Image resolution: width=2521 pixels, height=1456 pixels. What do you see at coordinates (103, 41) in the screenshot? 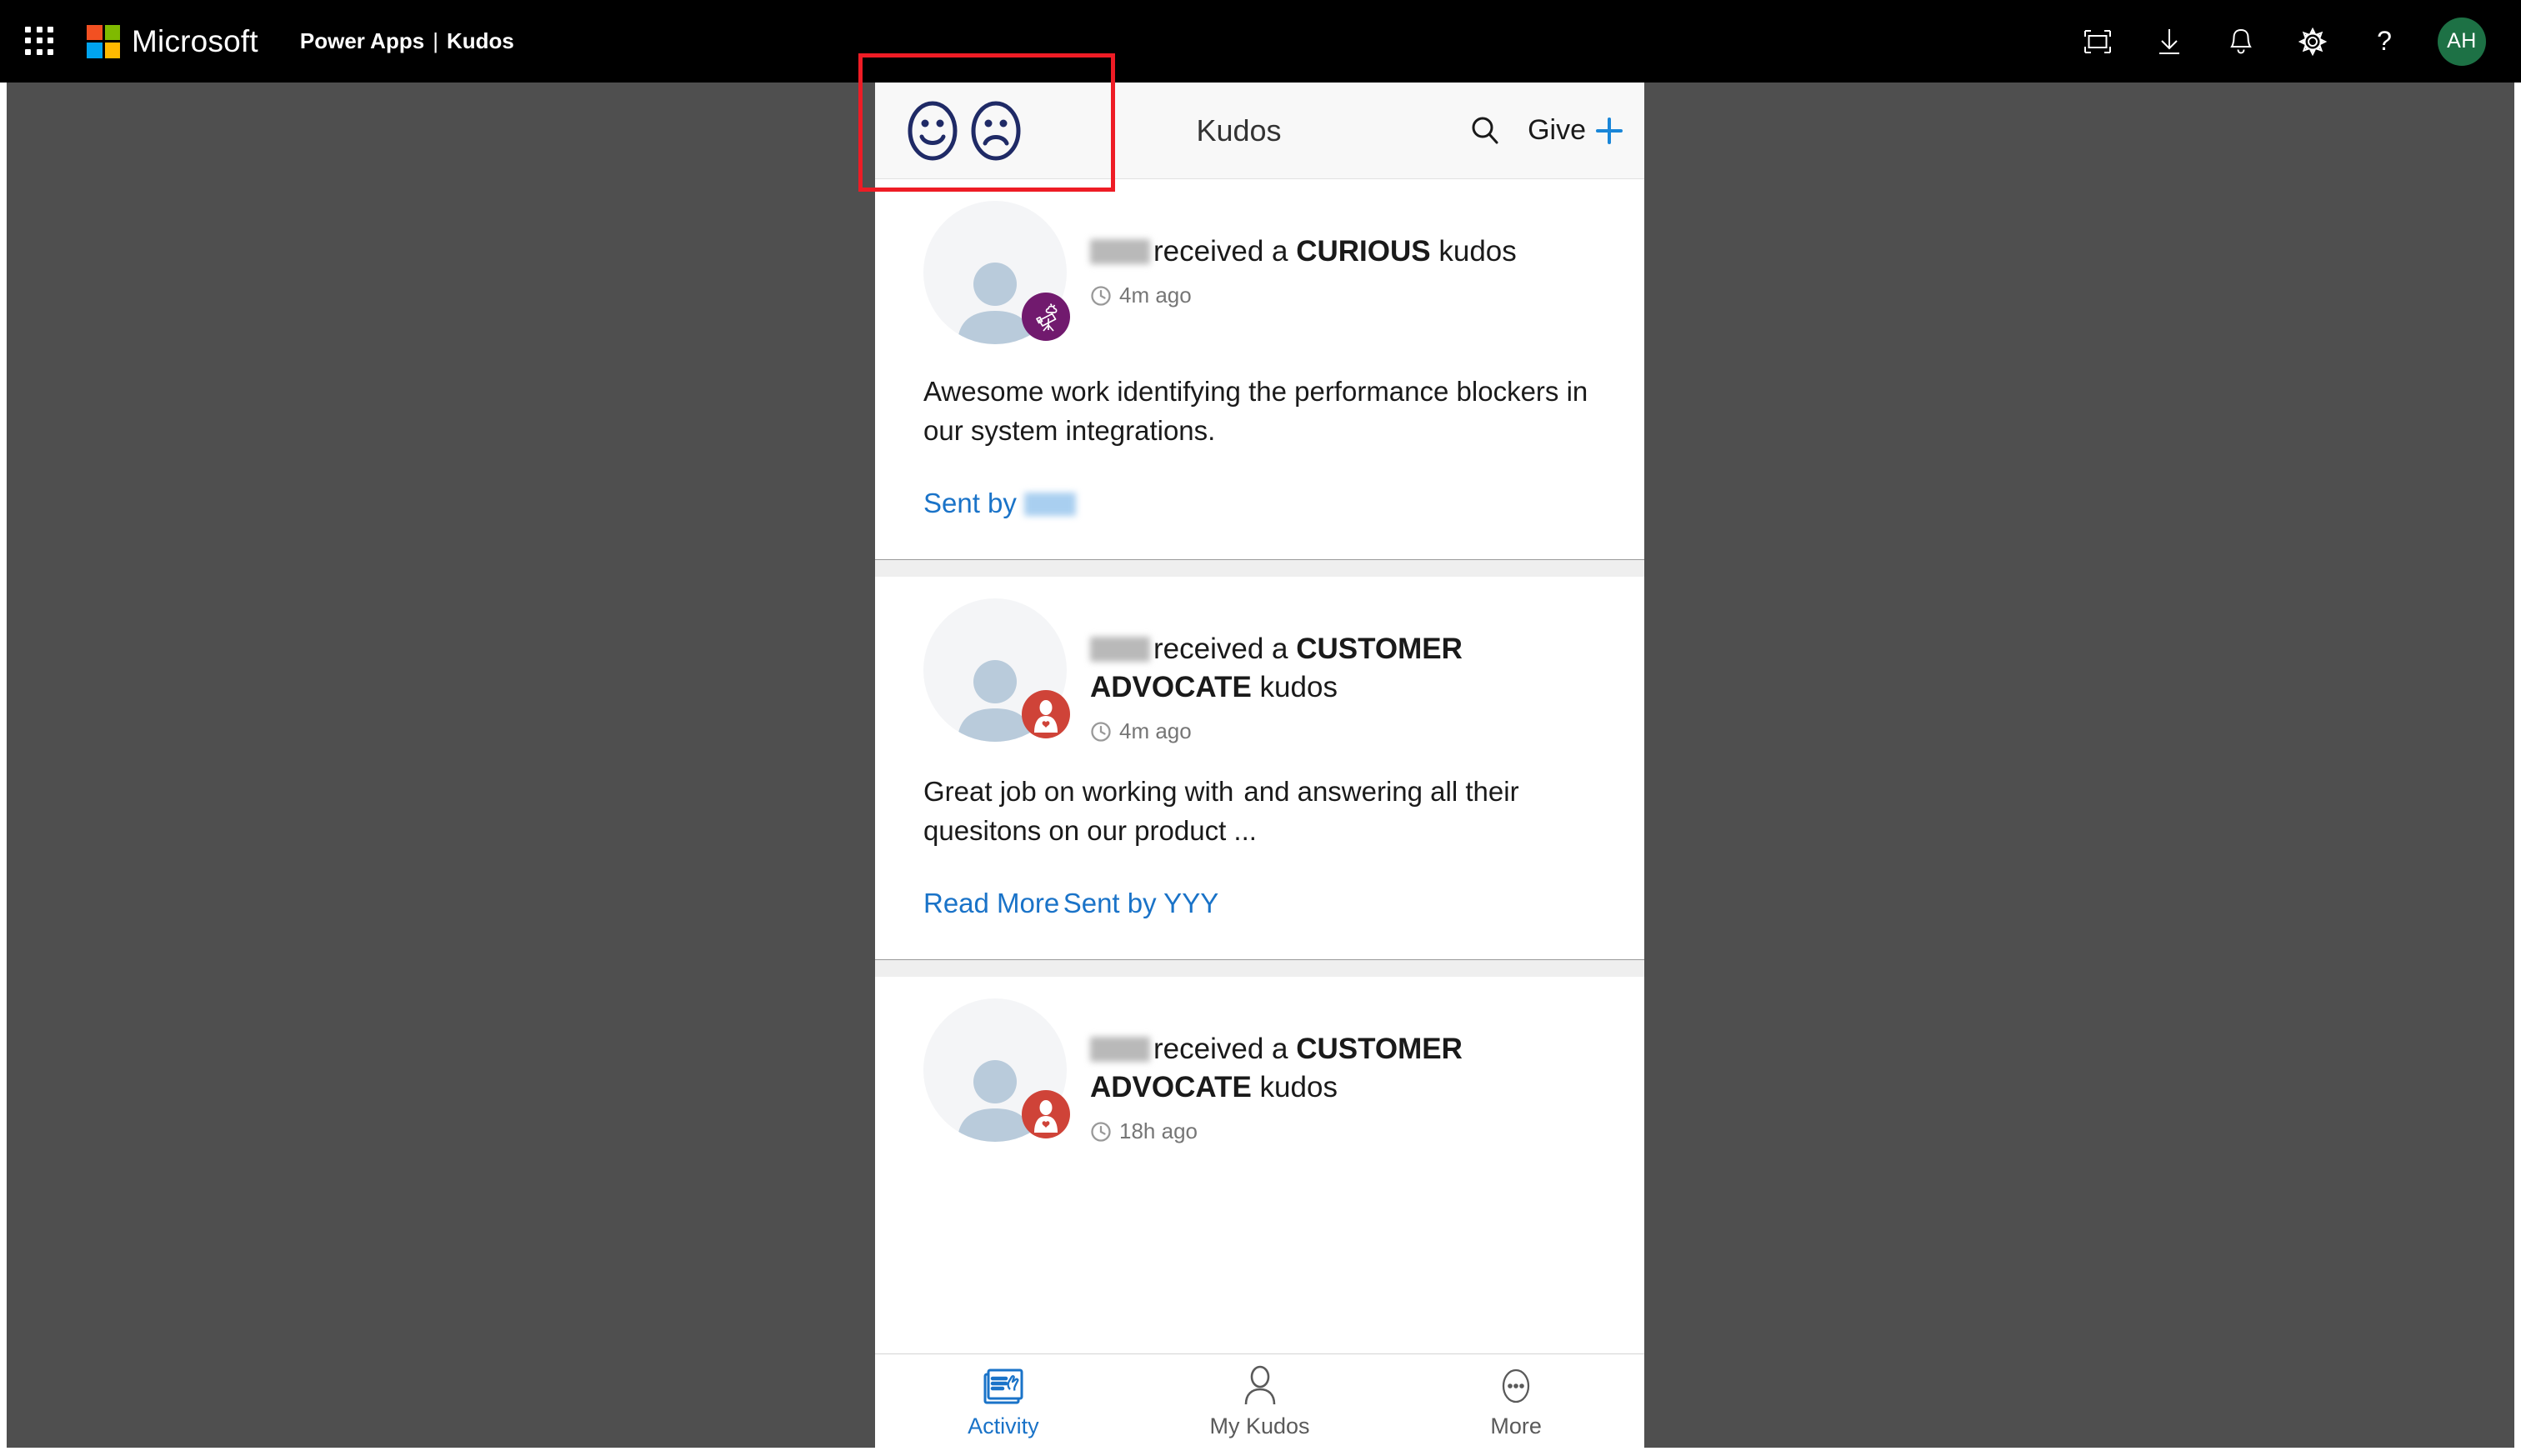
I see `microsoft-logo-icon` at bounding box center [103, 41].